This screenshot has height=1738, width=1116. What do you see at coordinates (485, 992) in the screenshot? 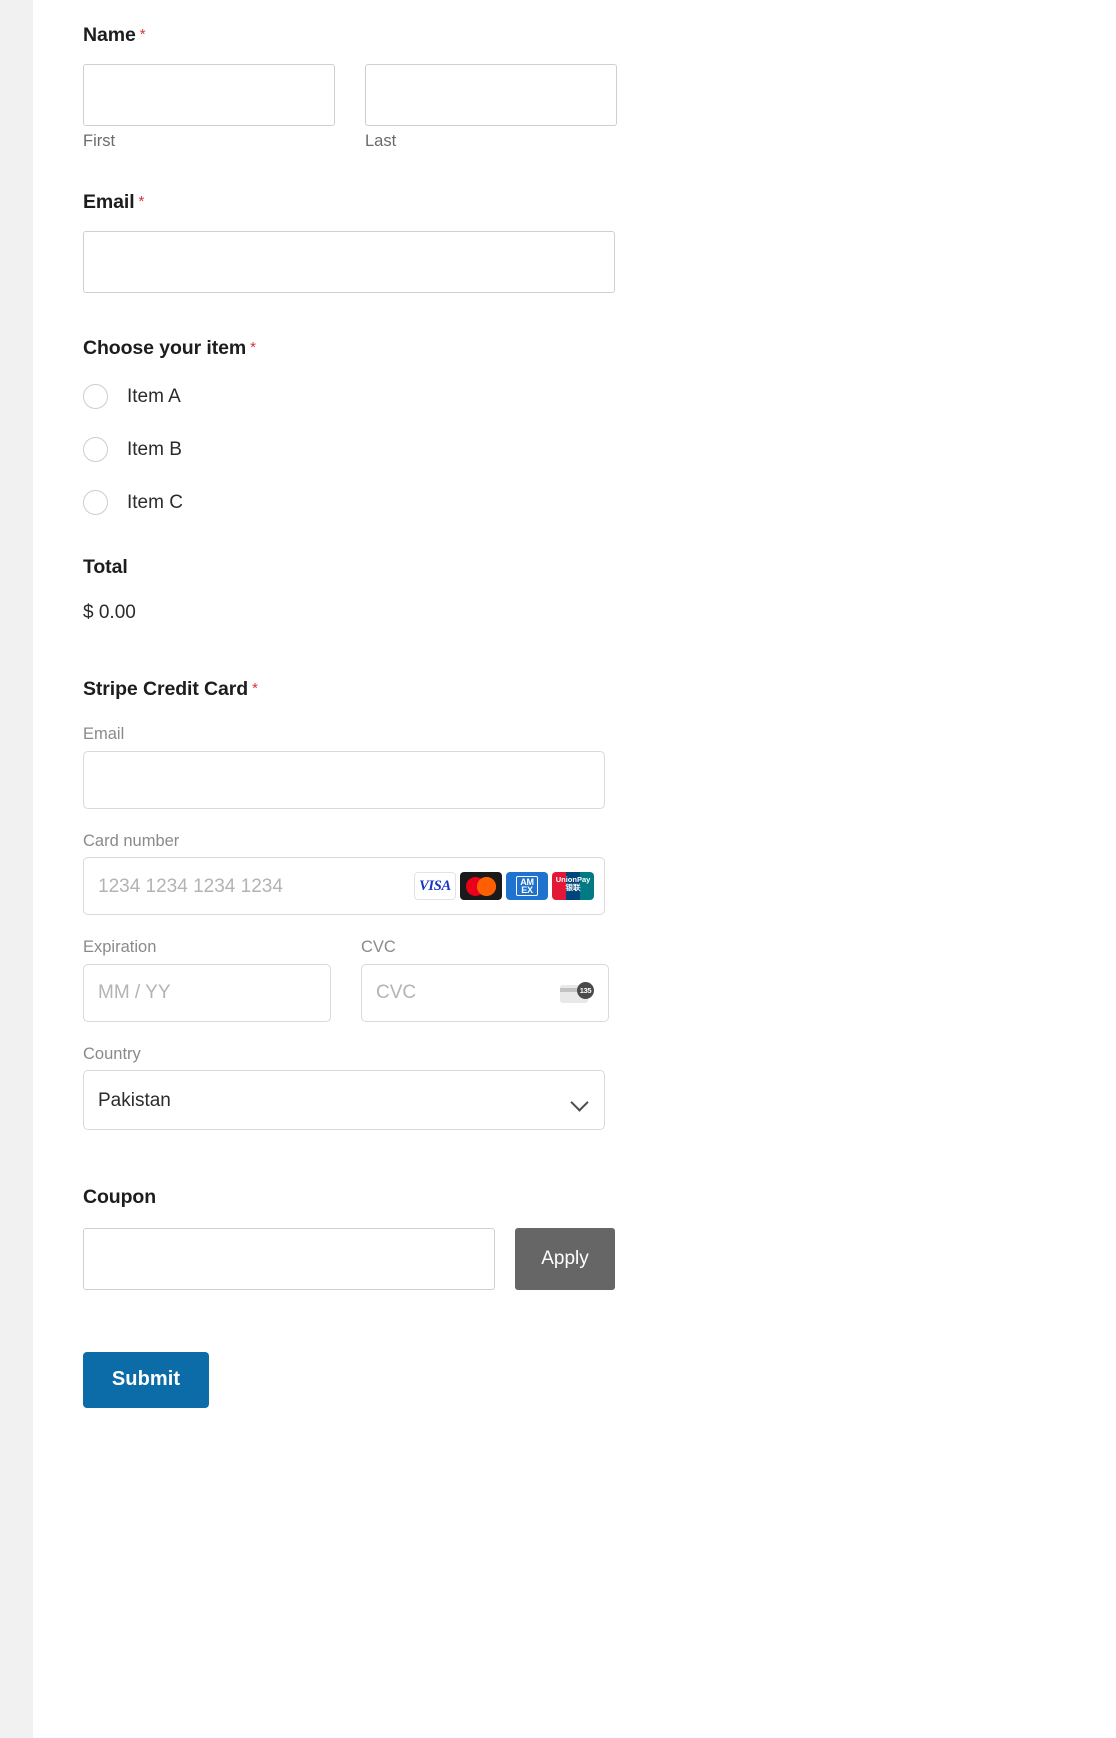
I see `cvc-input: CVC 135` at bounding box center [485, 992].